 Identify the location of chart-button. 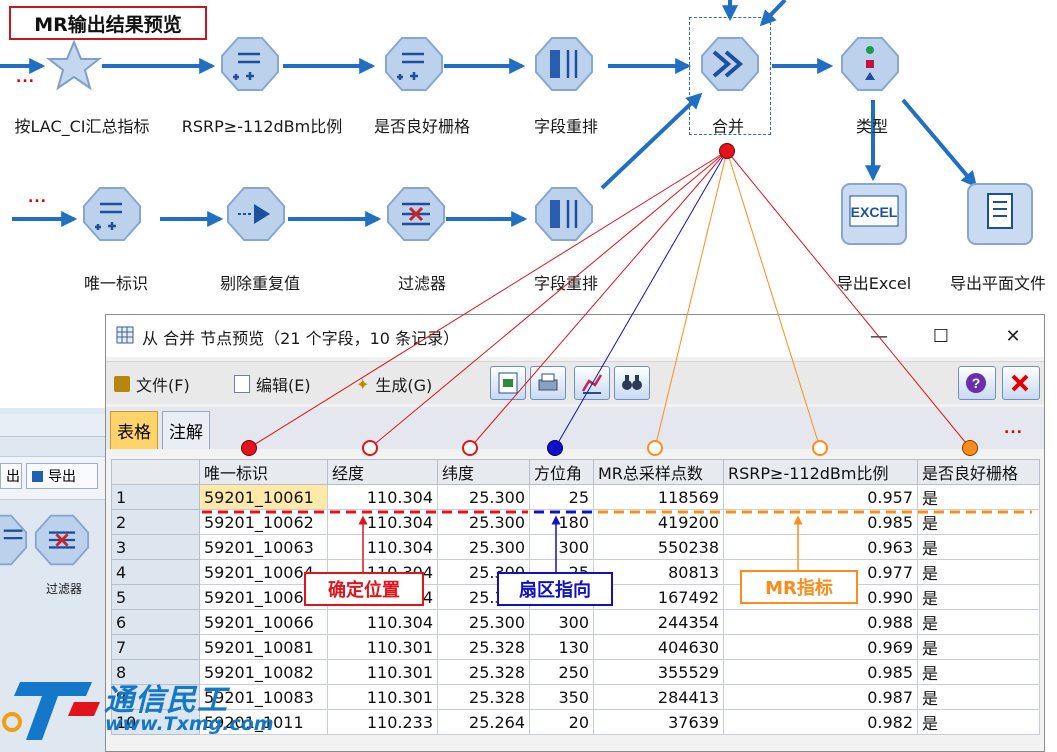
(592, 383).